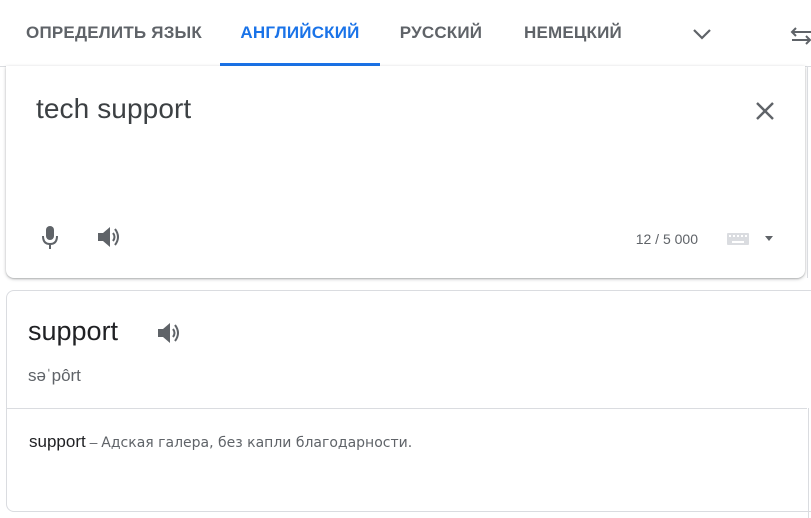 This screenshot has width=811, height=518. I want to click on definition-dash: –, so click(93, 442).